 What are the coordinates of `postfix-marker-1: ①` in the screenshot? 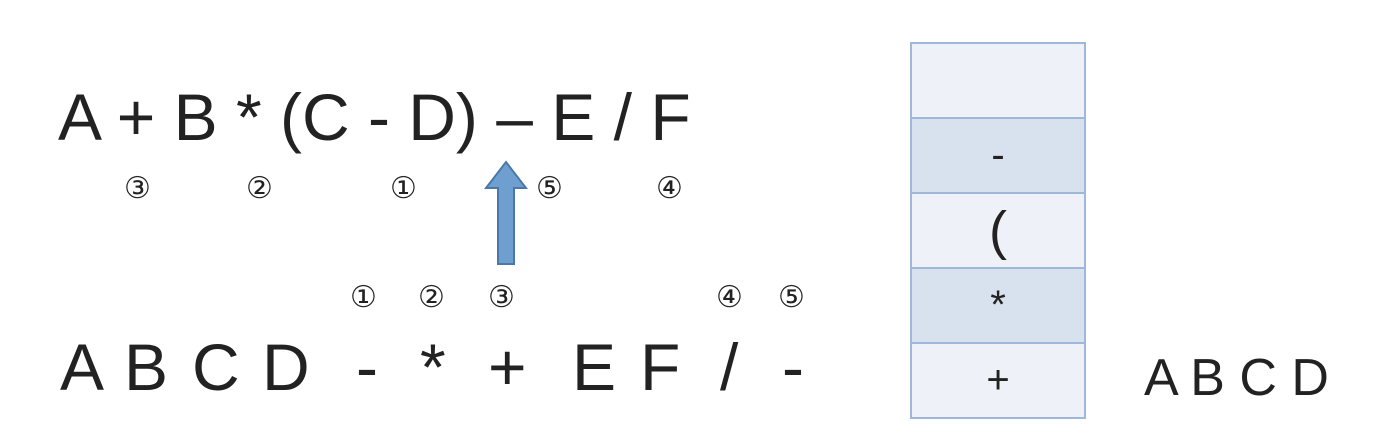 It's located at (363, 297).